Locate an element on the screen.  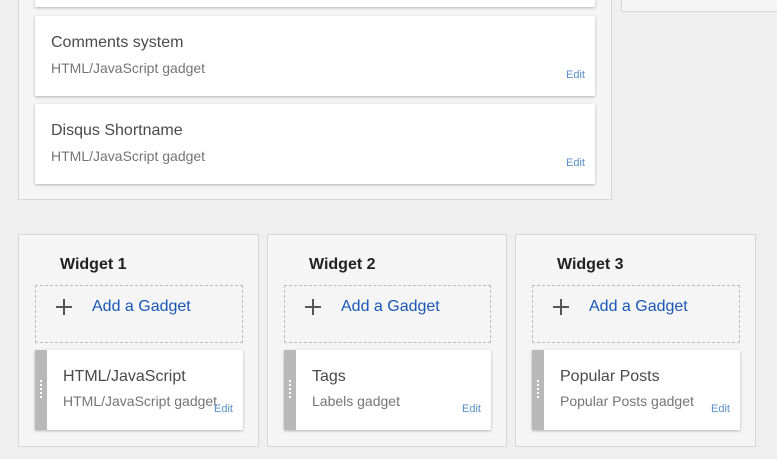
gadget-title: Tags is located at coordinates (329, 376).